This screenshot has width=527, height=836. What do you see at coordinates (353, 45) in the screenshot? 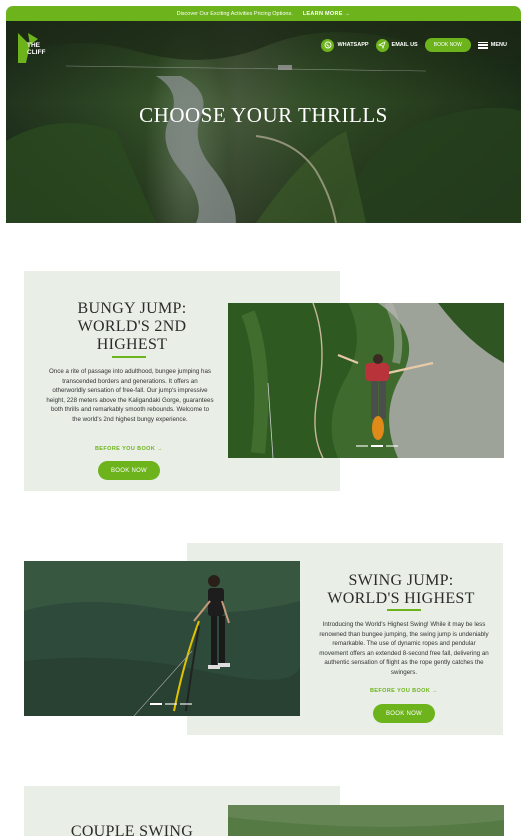
I see `whatsapp-label: WHATSAPP` at bounding box center [353, 45].